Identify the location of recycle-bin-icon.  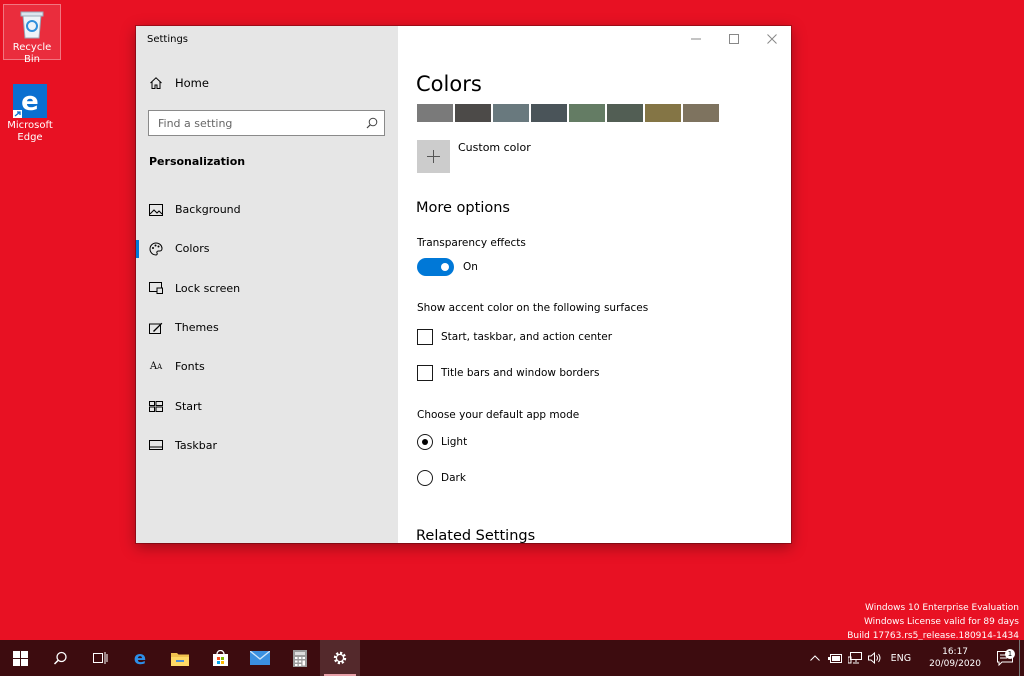
(32, 25).